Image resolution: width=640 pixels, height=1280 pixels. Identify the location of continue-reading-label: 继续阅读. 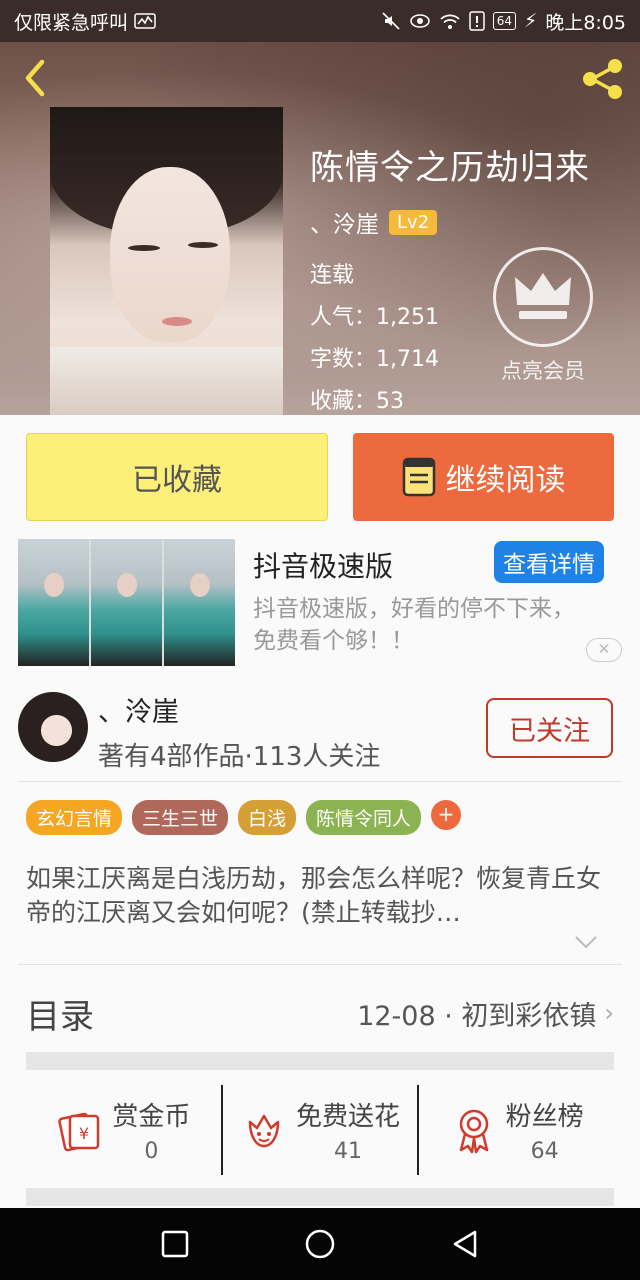
(505, 480).